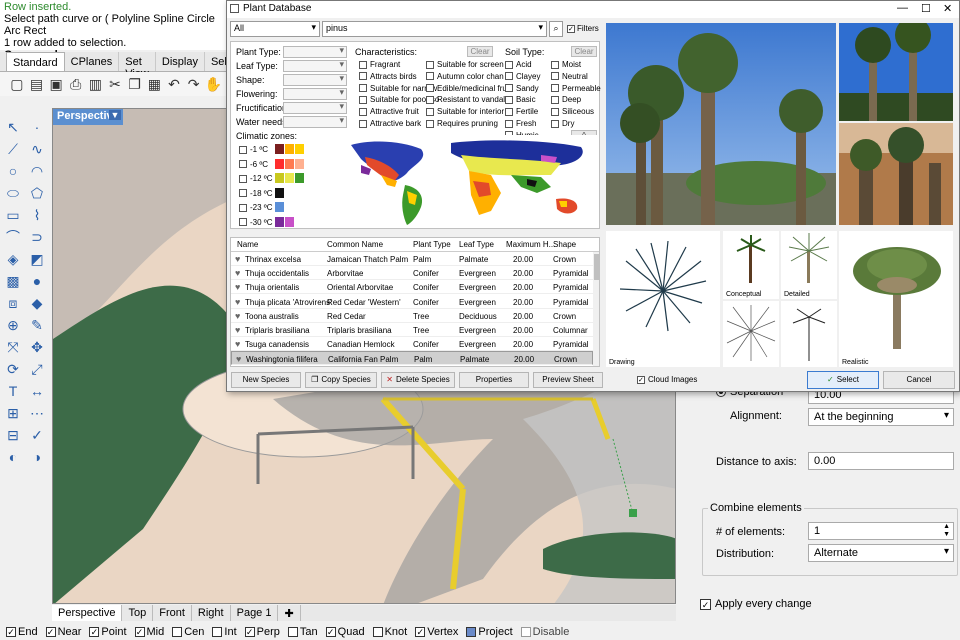 The width and height of the screenshot is (960, 640). Describe the element at coordinates (138, 613) in the screenshot. I see `tab-top: Top` at that location.